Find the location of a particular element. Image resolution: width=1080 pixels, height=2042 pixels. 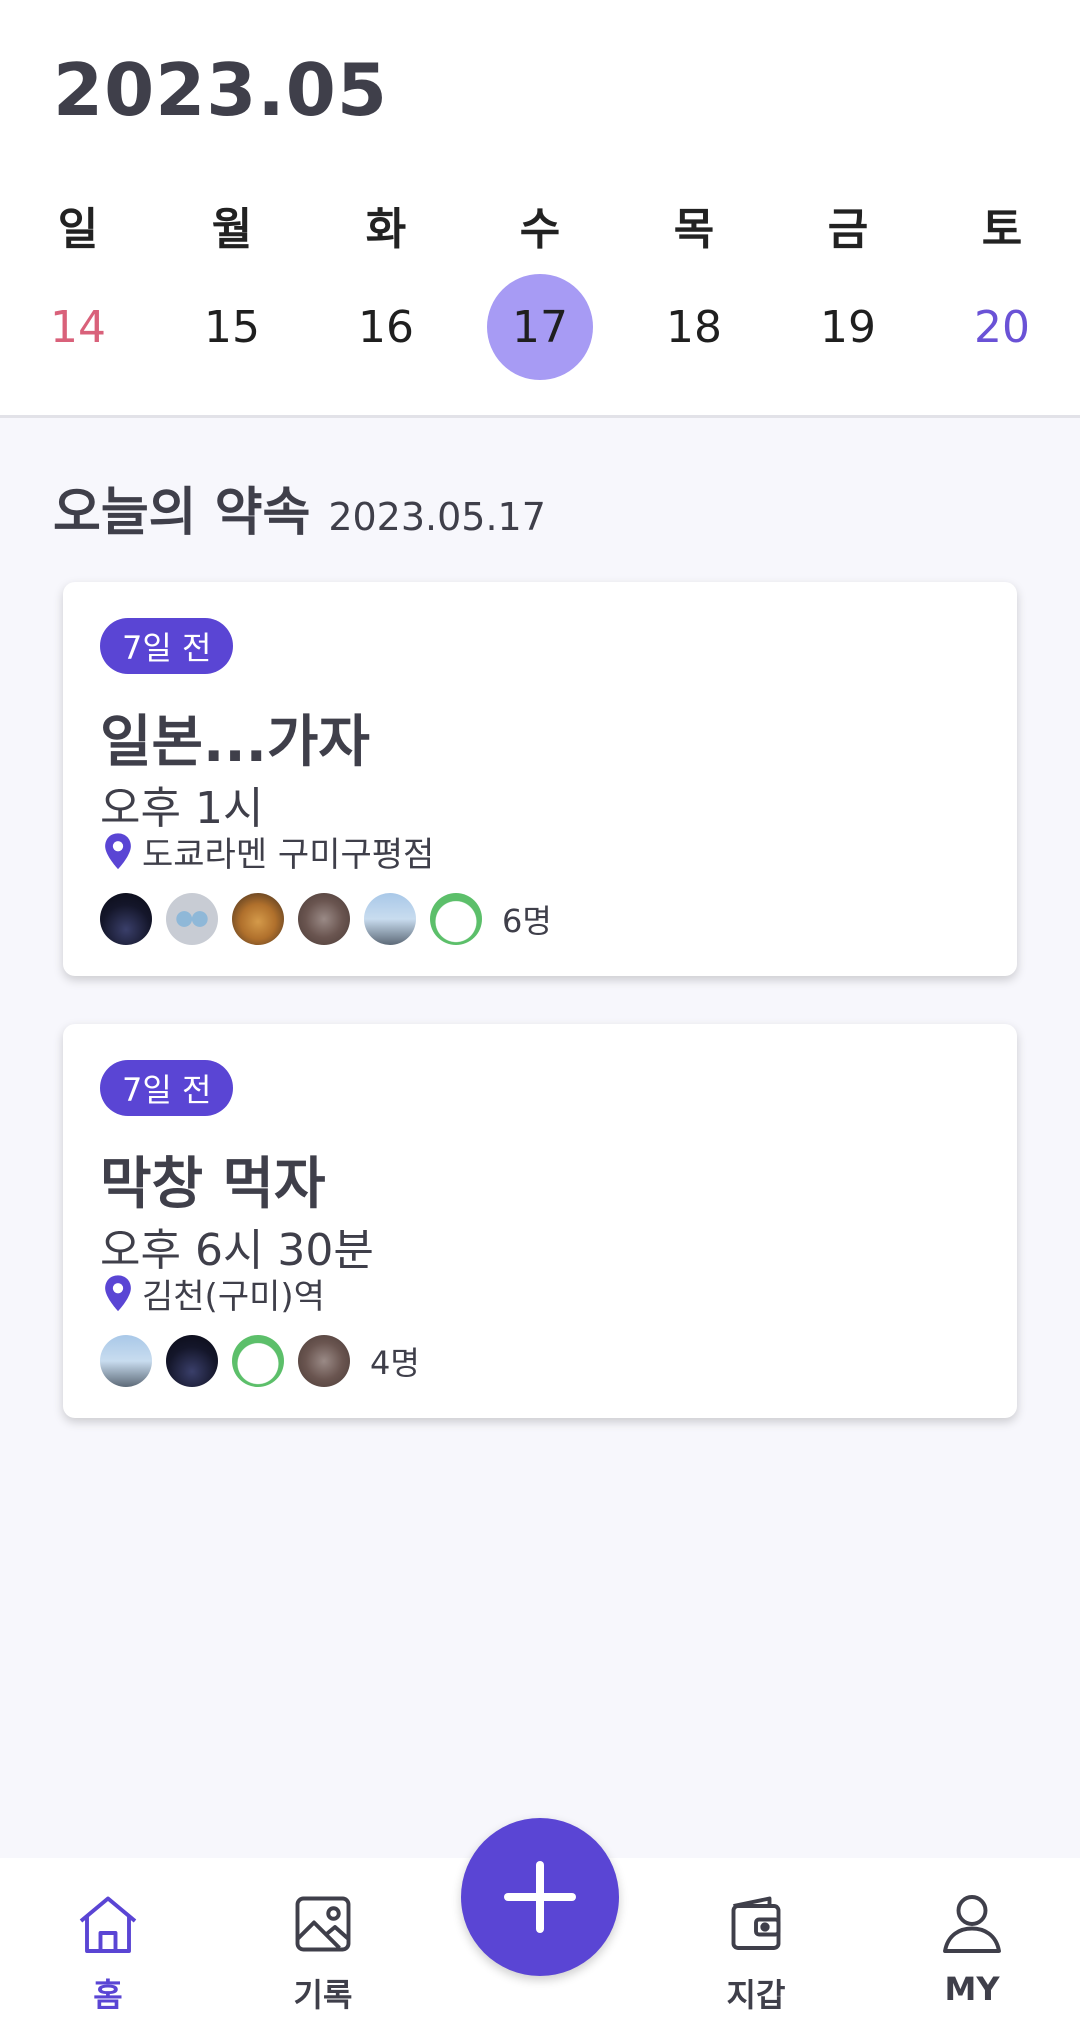

weekday-row: 일 월 화 수 목 금 토 is located at coordinates (540, 225).